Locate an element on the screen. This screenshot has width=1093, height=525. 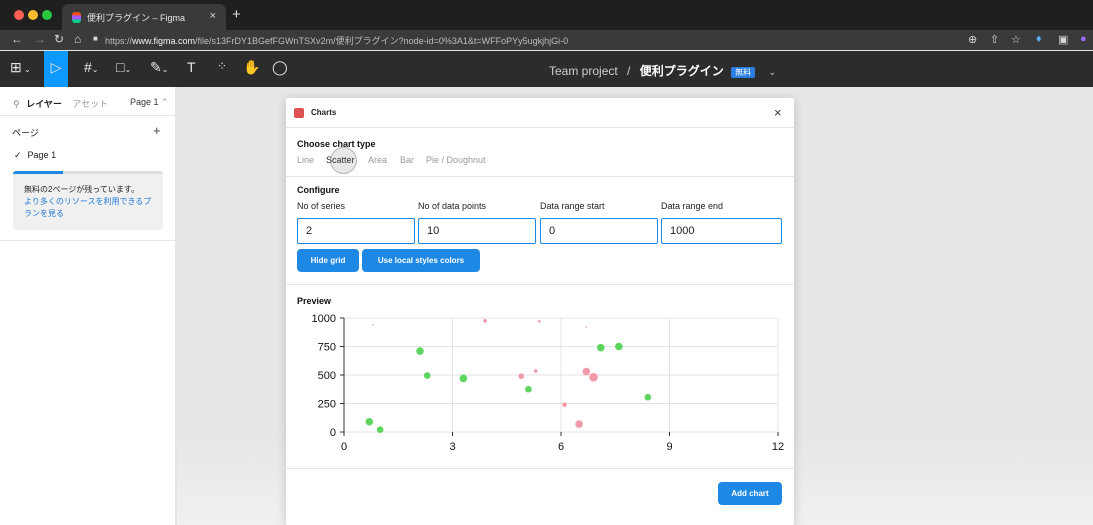
chevron-down-icon: ⌄ is located at coordinates (772, 72).